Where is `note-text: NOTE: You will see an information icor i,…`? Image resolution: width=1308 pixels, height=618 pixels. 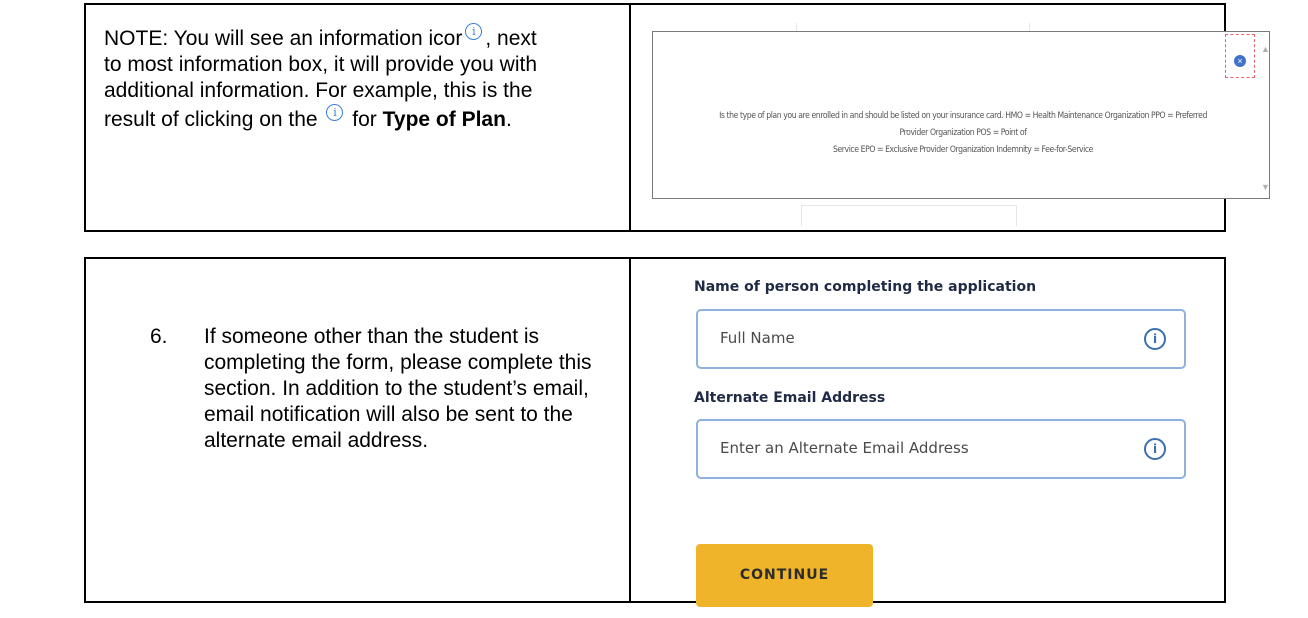
note-text: NOTE: You will see an information icor i,… is located at coordinates (359, 78).